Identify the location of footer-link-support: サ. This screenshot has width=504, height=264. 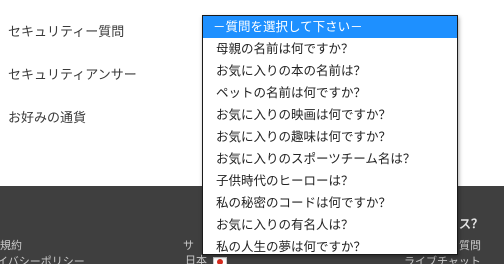
(188, 245).